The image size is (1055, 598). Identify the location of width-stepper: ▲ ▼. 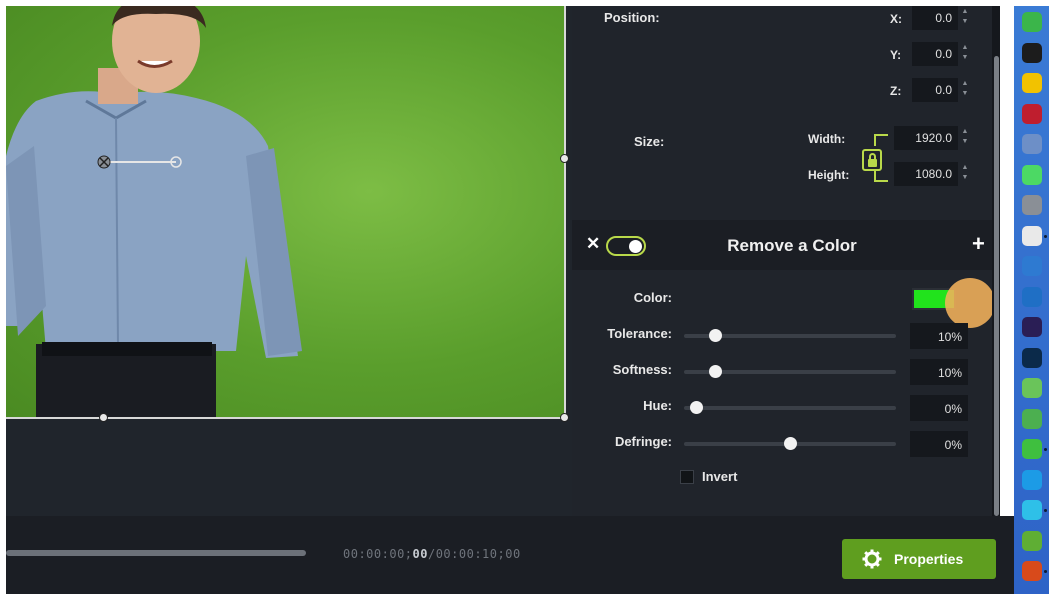
(965, 138).